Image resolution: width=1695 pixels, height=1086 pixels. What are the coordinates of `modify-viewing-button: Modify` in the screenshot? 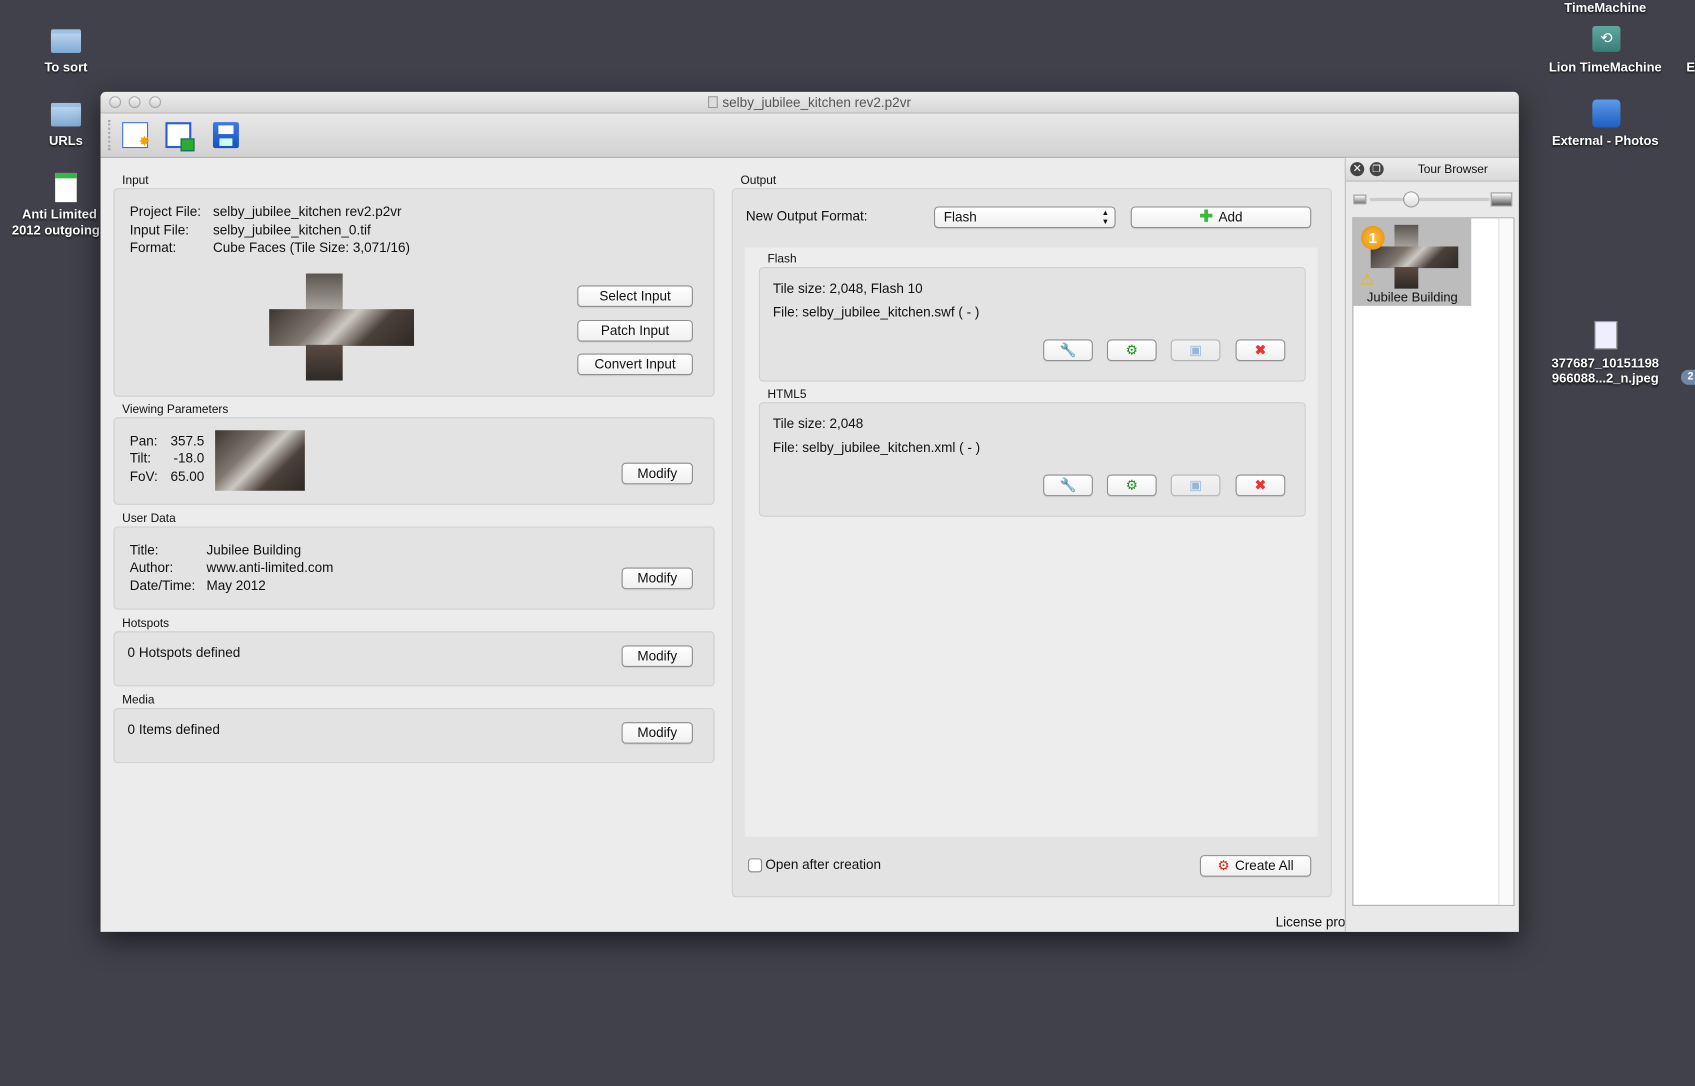 It's located at (657, 473).